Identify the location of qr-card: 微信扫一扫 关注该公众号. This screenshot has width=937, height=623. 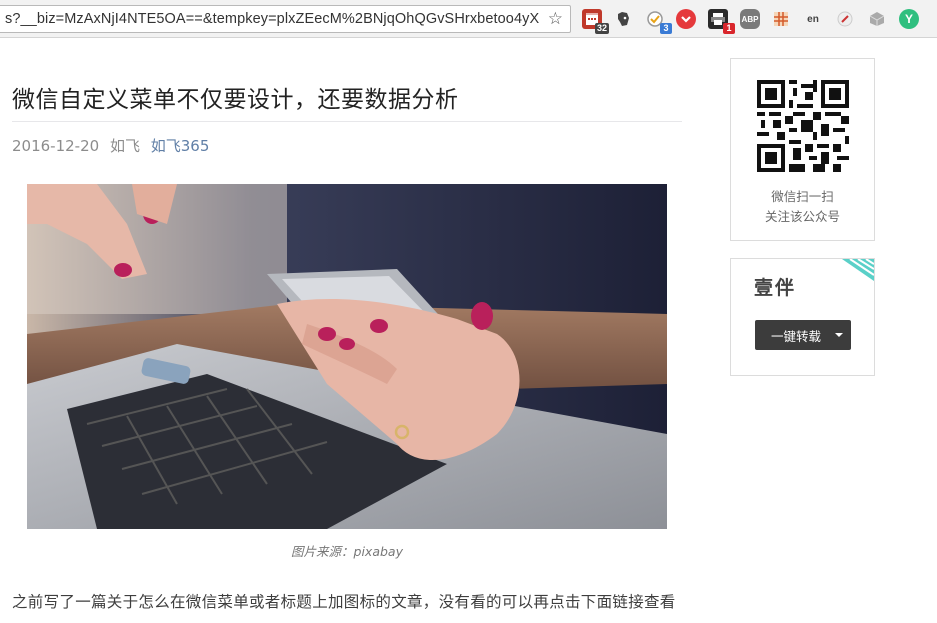
(802, 149).